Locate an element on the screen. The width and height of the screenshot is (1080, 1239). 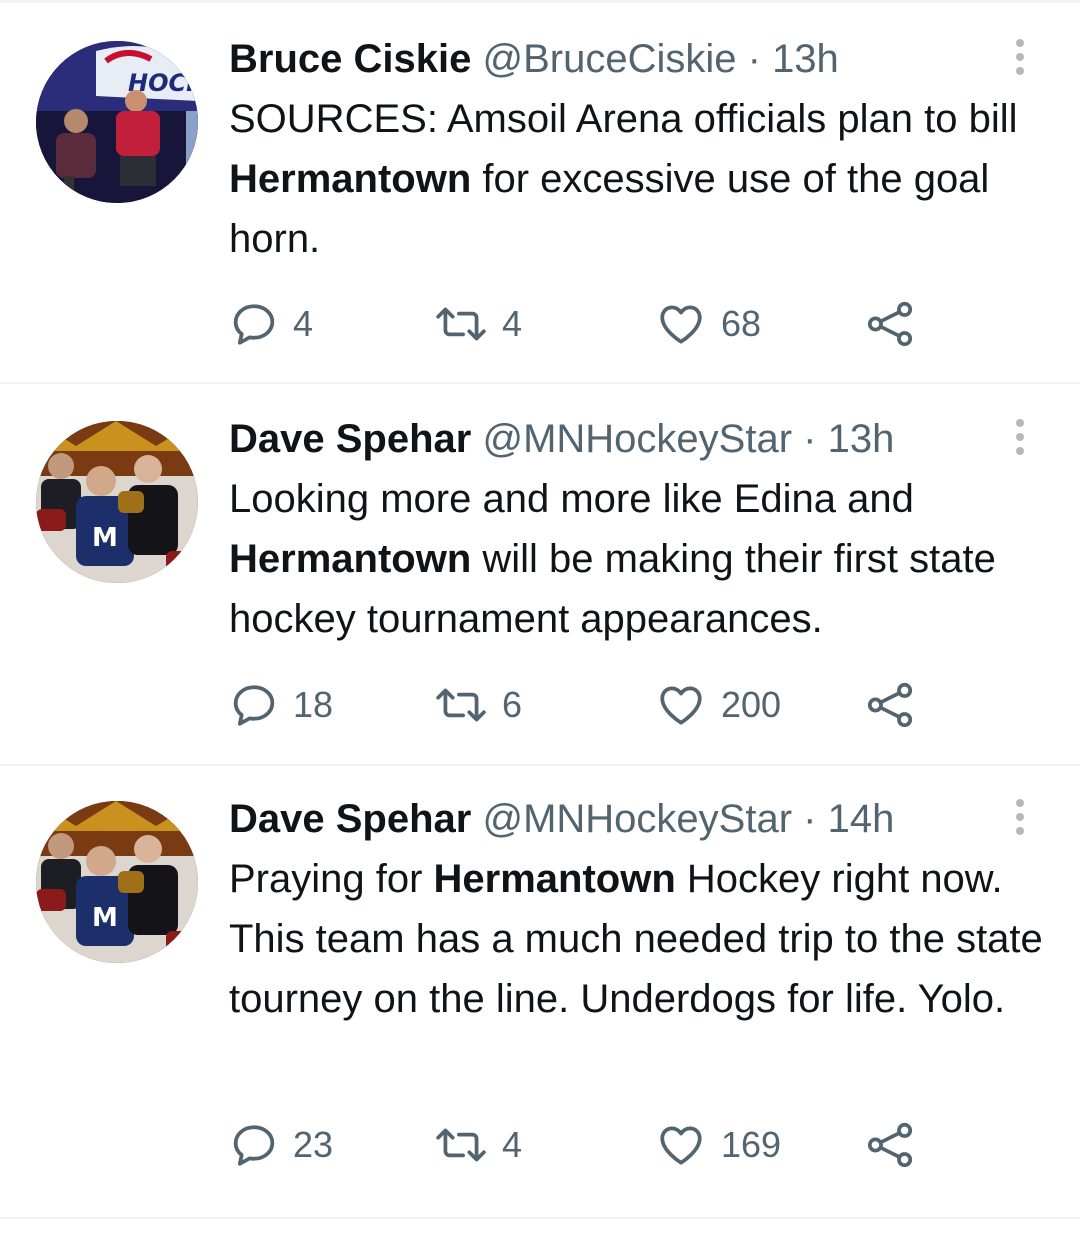
tweet-header: Dave Spehar @MNHockeyStar · 14h is located at coordinates (561, 819).